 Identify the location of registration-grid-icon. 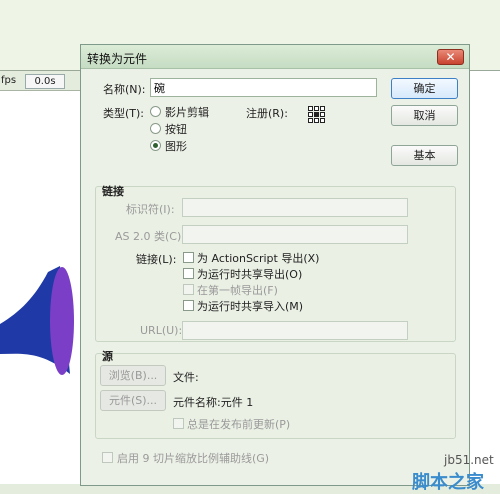
(316, 114).